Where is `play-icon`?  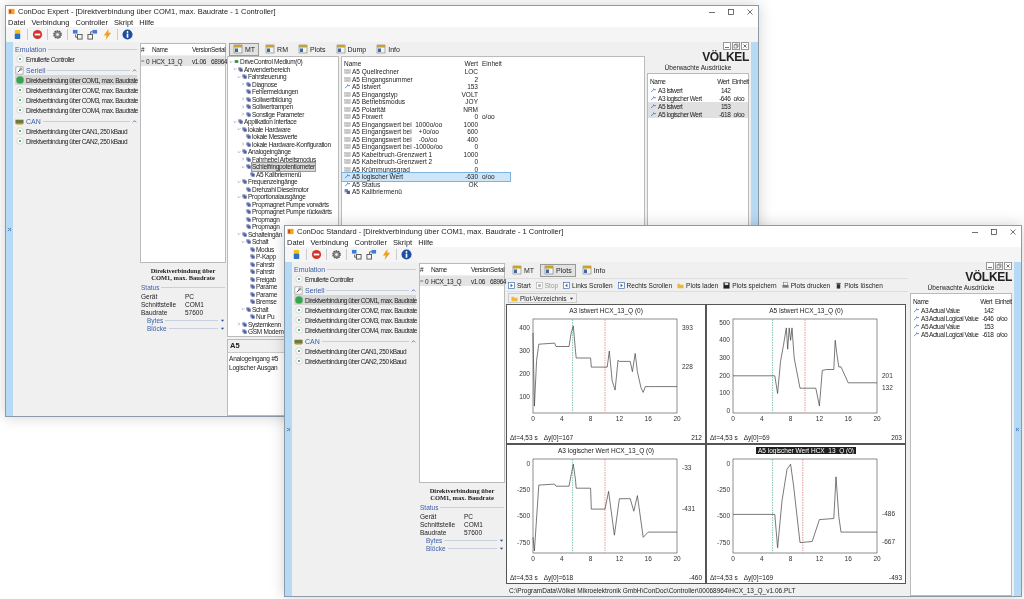
play-icon is located at coordinates (511, 285).